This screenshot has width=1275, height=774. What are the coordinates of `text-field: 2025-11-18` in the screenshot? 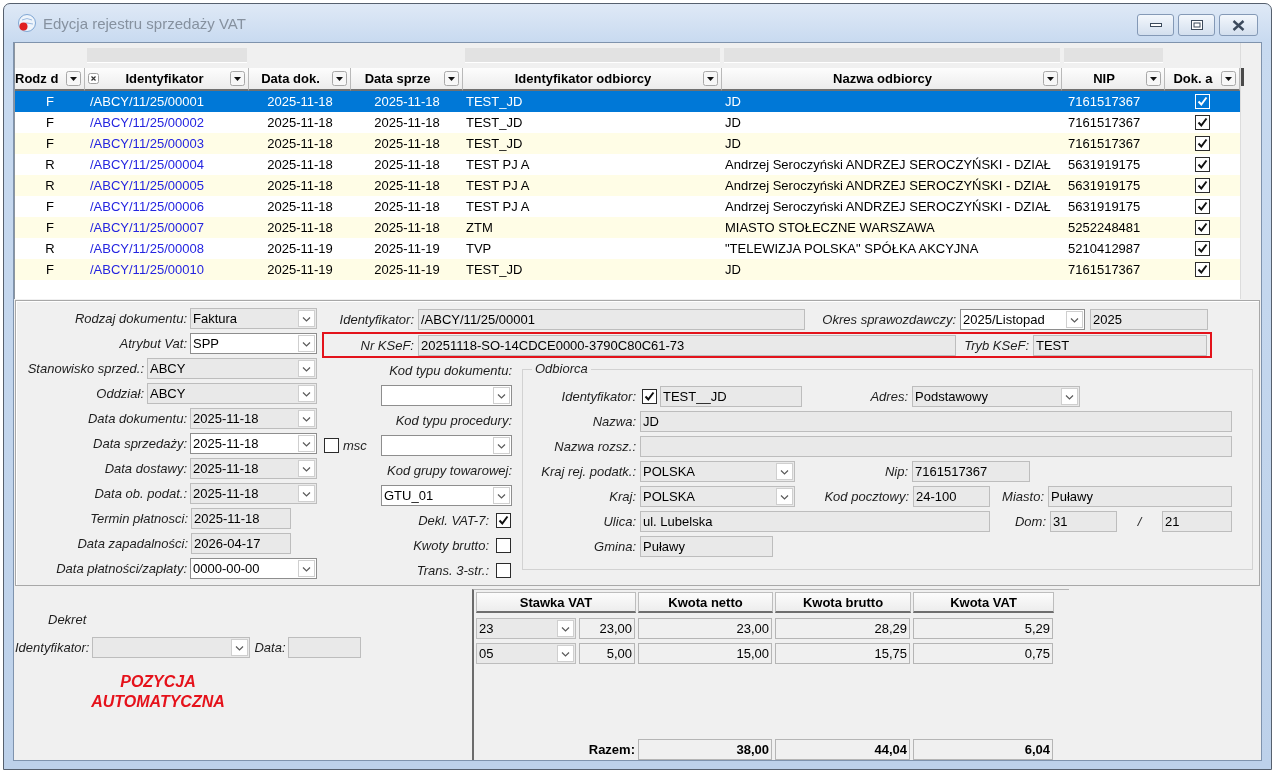 It's located at (241, 518).